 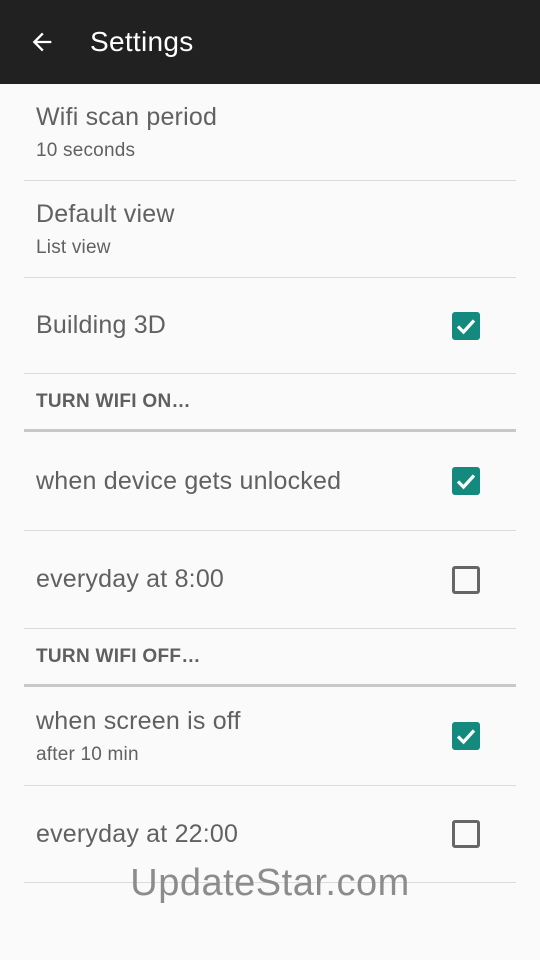 What do you see at coordinates (270, 580) in the screenshot?
I see `everyday-8-item: everyday at 8:00` at bounding box center [270, 580].